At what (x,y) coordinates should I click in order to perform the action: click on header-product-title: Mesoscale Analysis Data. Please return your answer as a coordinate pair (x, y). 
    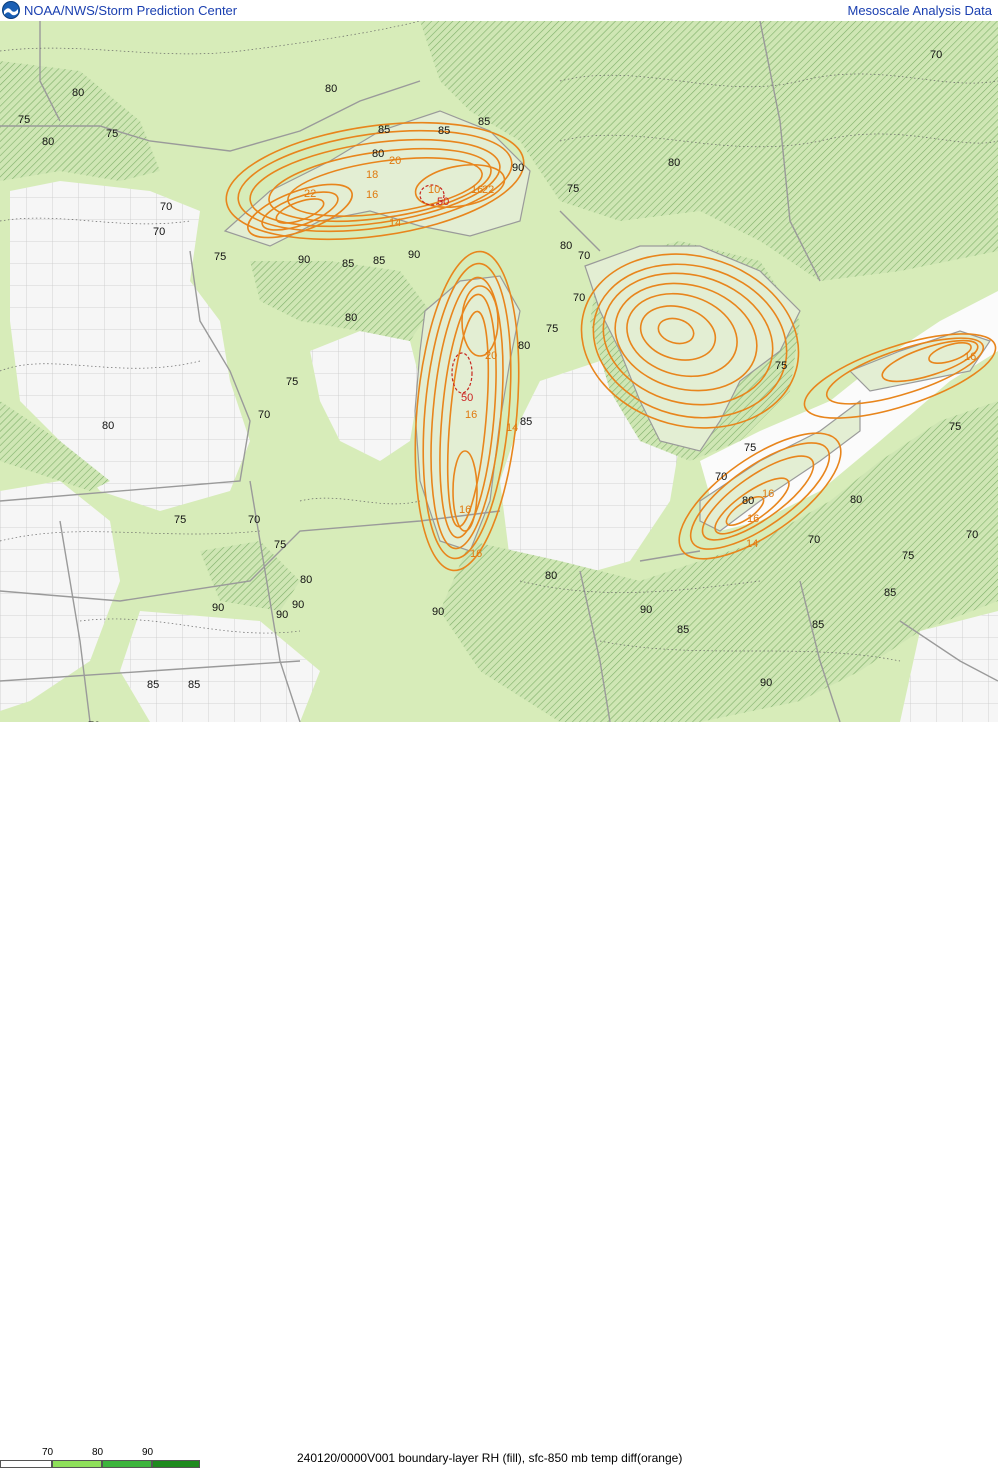
    Looking at the image, I should click on (919, 10).